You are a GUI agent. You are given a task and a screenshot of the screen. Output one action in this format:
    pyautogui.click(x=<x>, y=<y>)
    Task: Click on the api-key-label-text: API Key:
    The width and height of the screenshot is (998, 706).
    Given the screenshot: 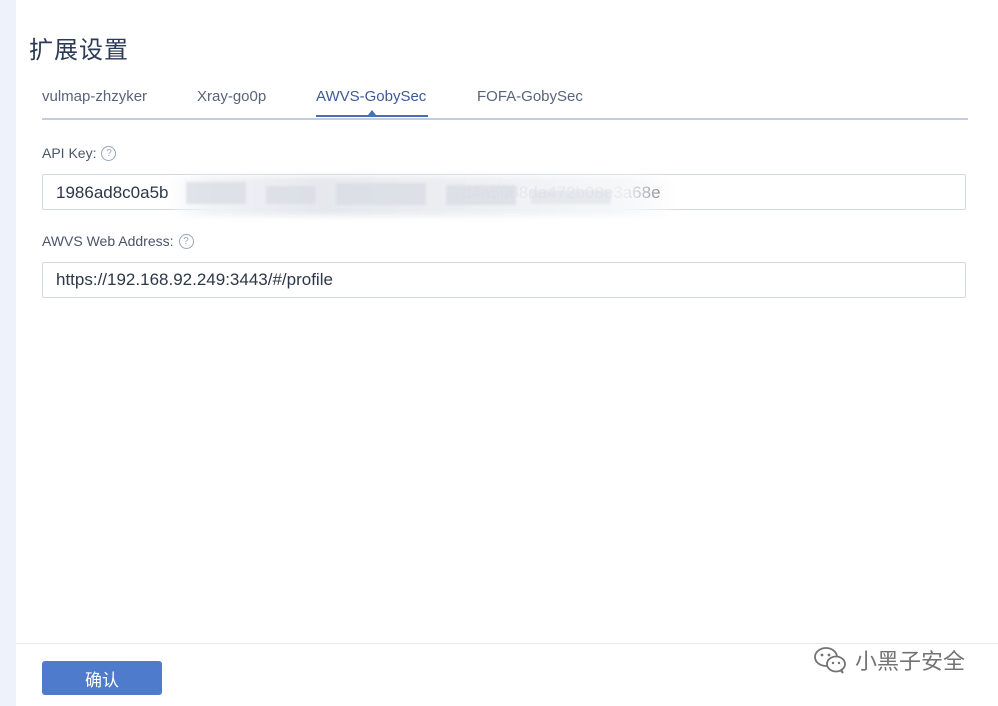 What is the action you would take?
    pyautogui.click(x=69, y=153)
    